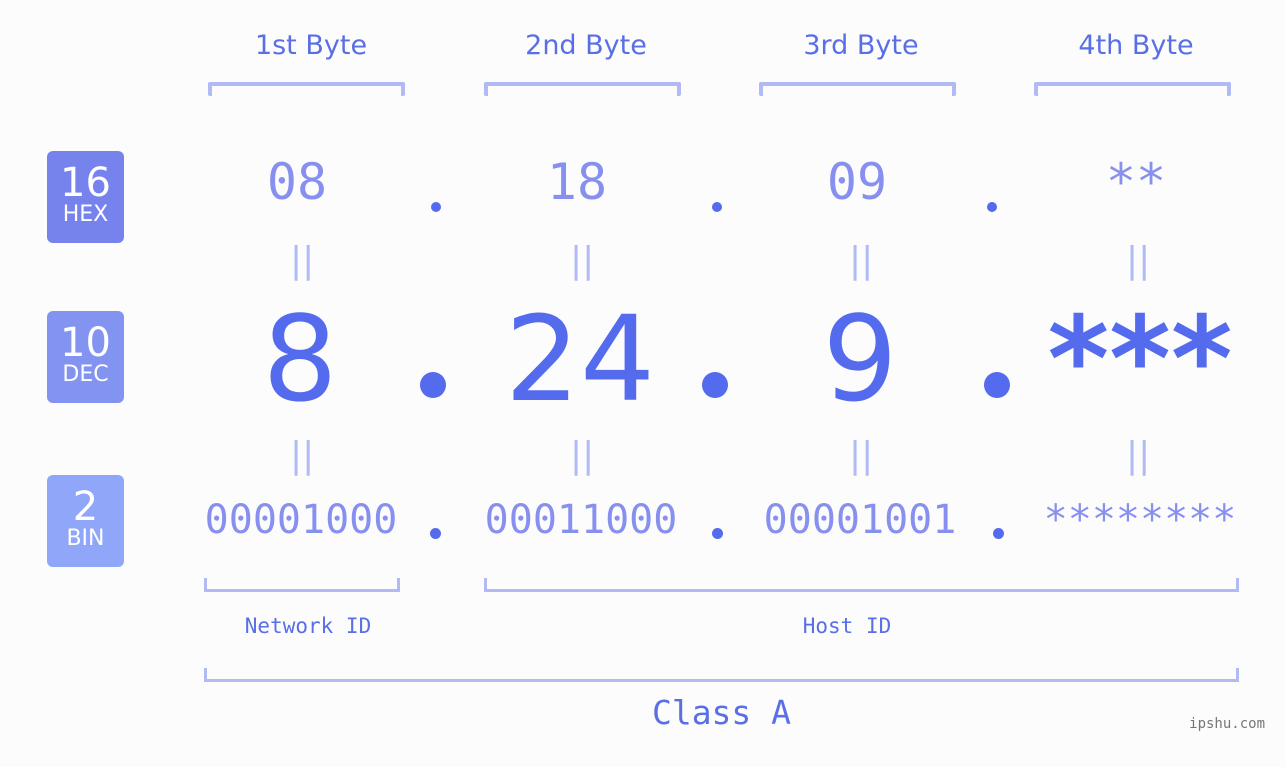 Image resolution: width=1285 pixels, height=767 pixels. I want to click on dec-byte-2: 24, so click(580, 359).